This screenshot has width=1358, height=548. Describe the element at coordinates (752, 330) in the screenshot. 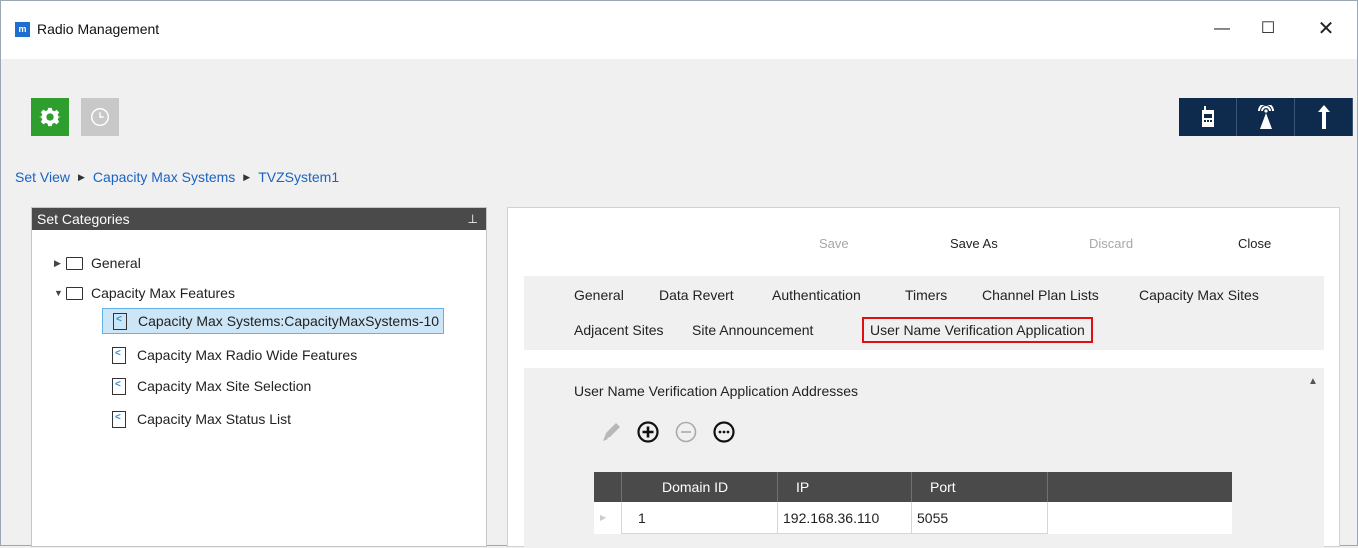

I see `tab-site-announcement: Site Announcement` at that location.